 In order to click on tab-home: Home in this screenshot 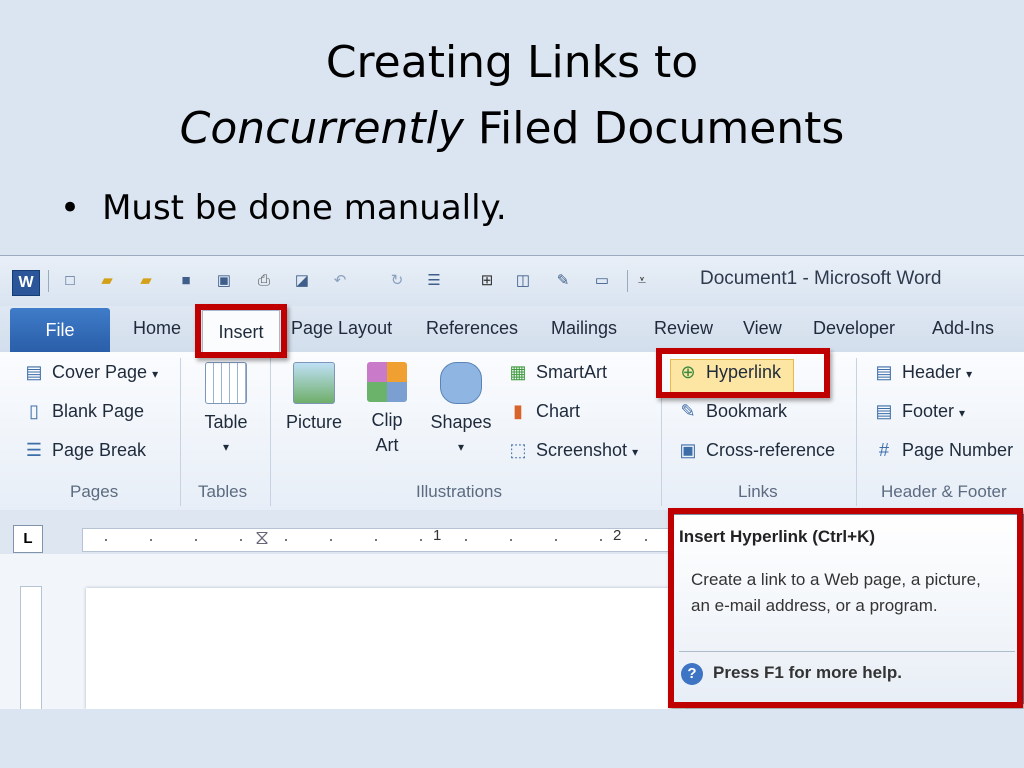, I will do `click(157, 328)`.